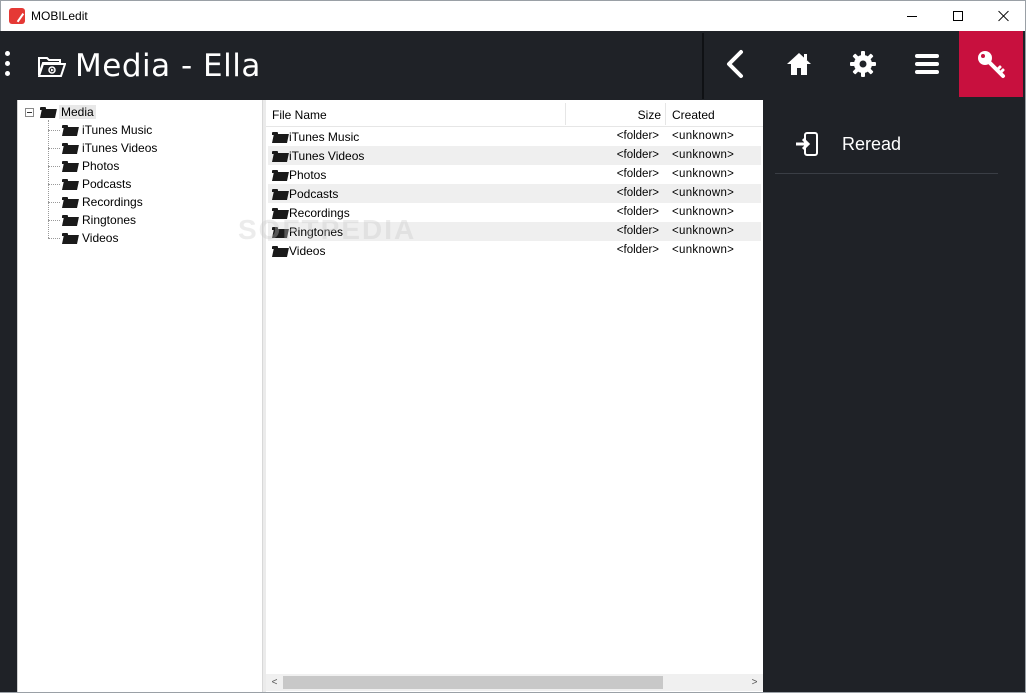 Image resolution: width=1026 pixels, height=693 pixels. What do you see at coordinates (514, 155) in the screenshot?
I see `table-row: iTunes Videos <folder> <unknown>` at bounding box center [514, 155].